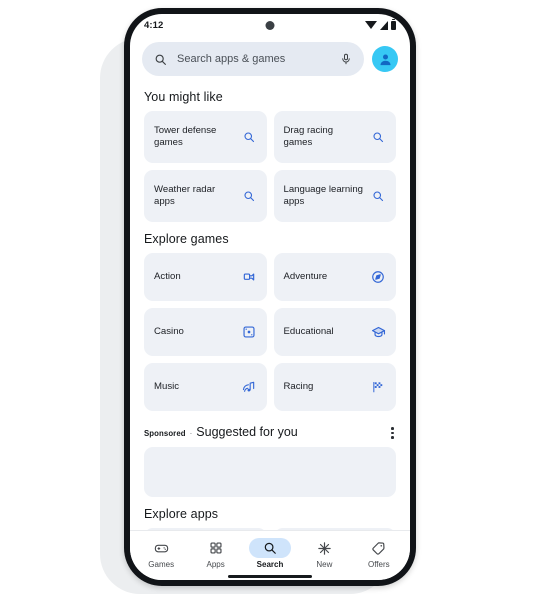 The image size is (539, 600). I want to click on sponsored-ad-placeholder, so click(270, 471).